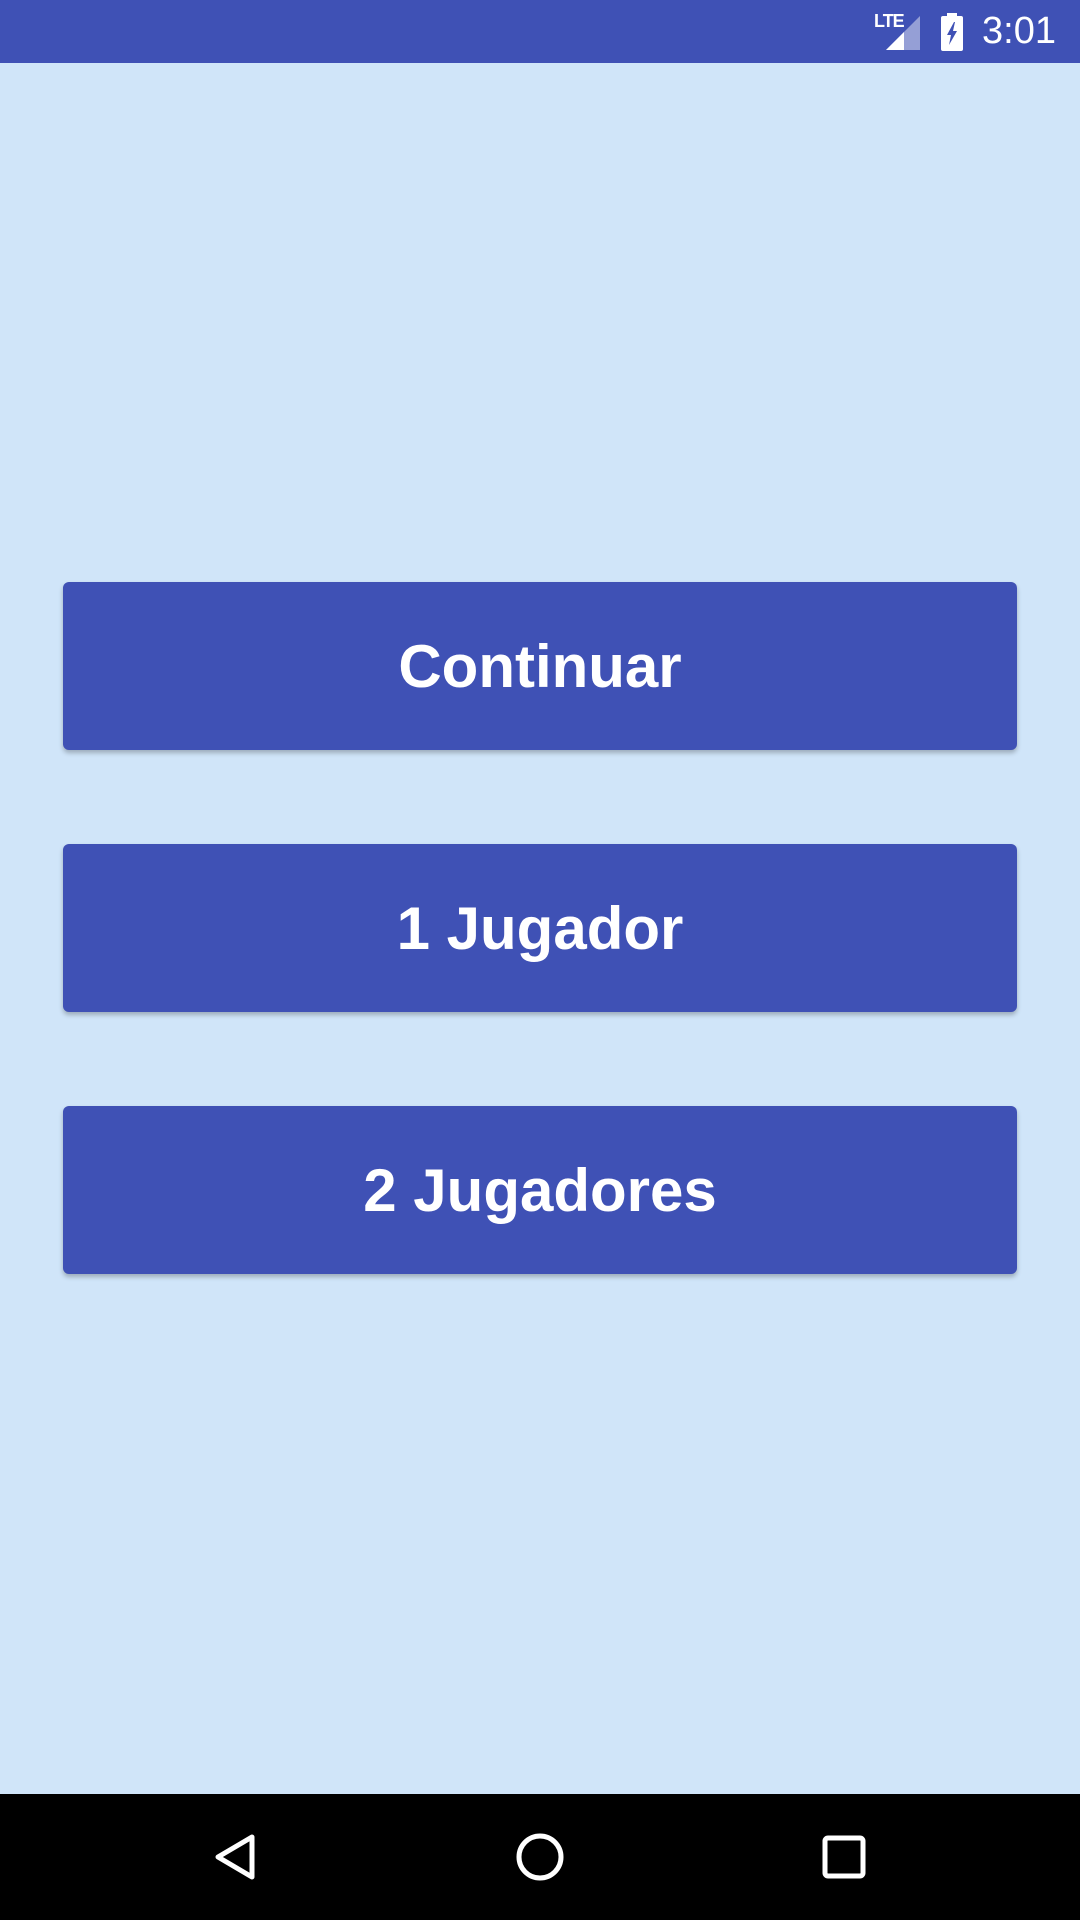  Describe the element at coordinates (540, 1190) in the screenshot. I see `two-players-button: 2 Jugadores` at that location.